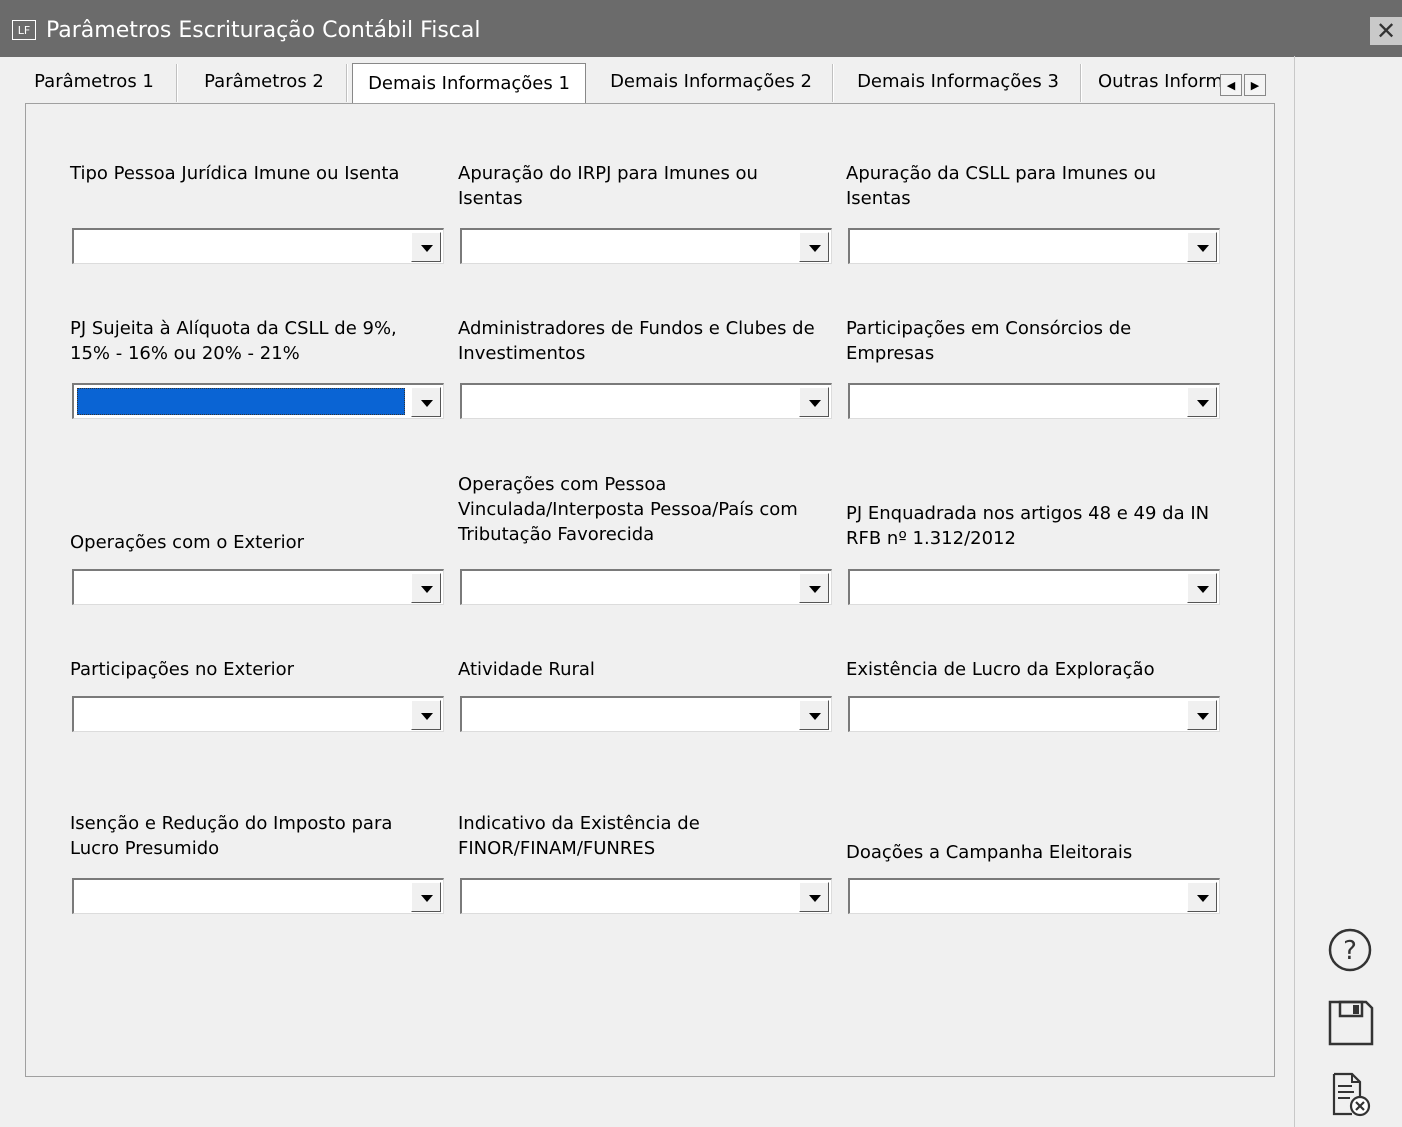 This screenshot has height=1127, width=1402. Describe the element at coordinates (1034, 401) in the screenshot. I see `combo-participacoes-consorcios` at that location.